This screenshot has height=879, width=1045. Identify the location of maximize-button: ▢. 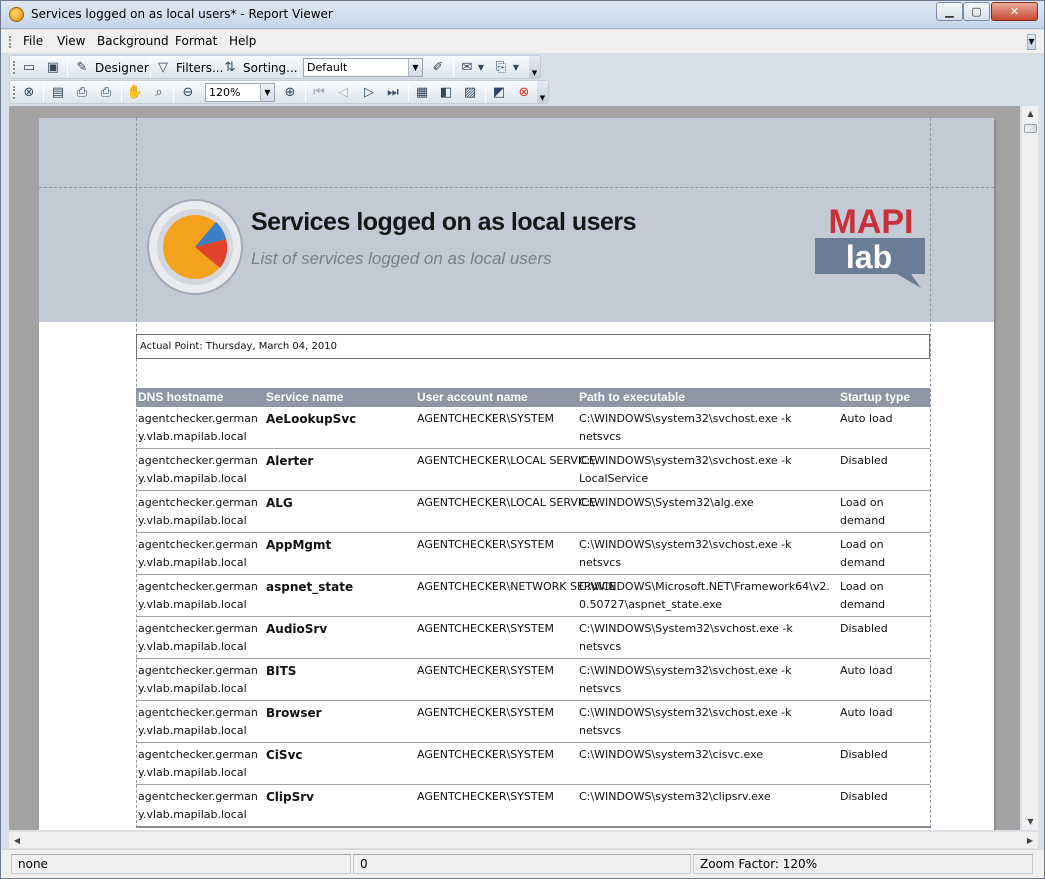
(976, 11).